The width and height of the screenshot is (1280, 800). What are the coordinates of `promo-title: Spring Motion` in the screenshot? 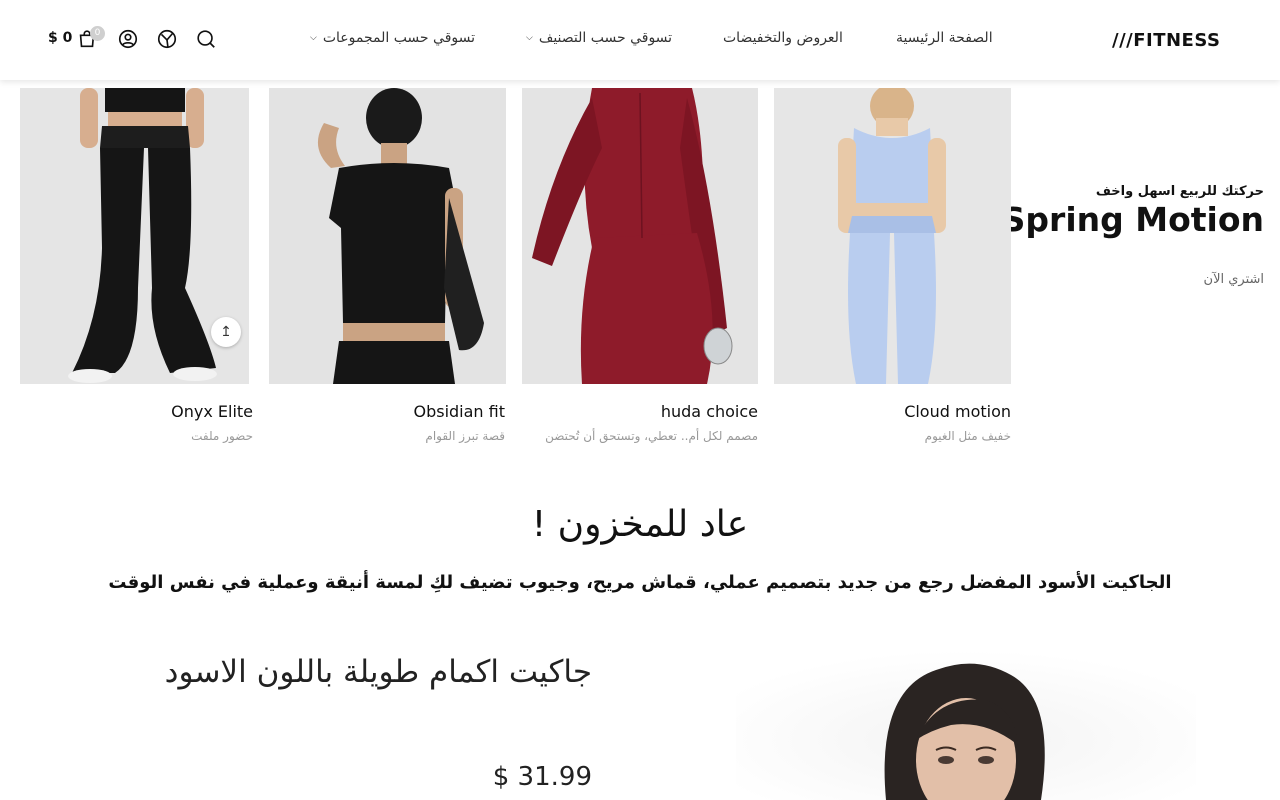 It's located at (1132, 219).